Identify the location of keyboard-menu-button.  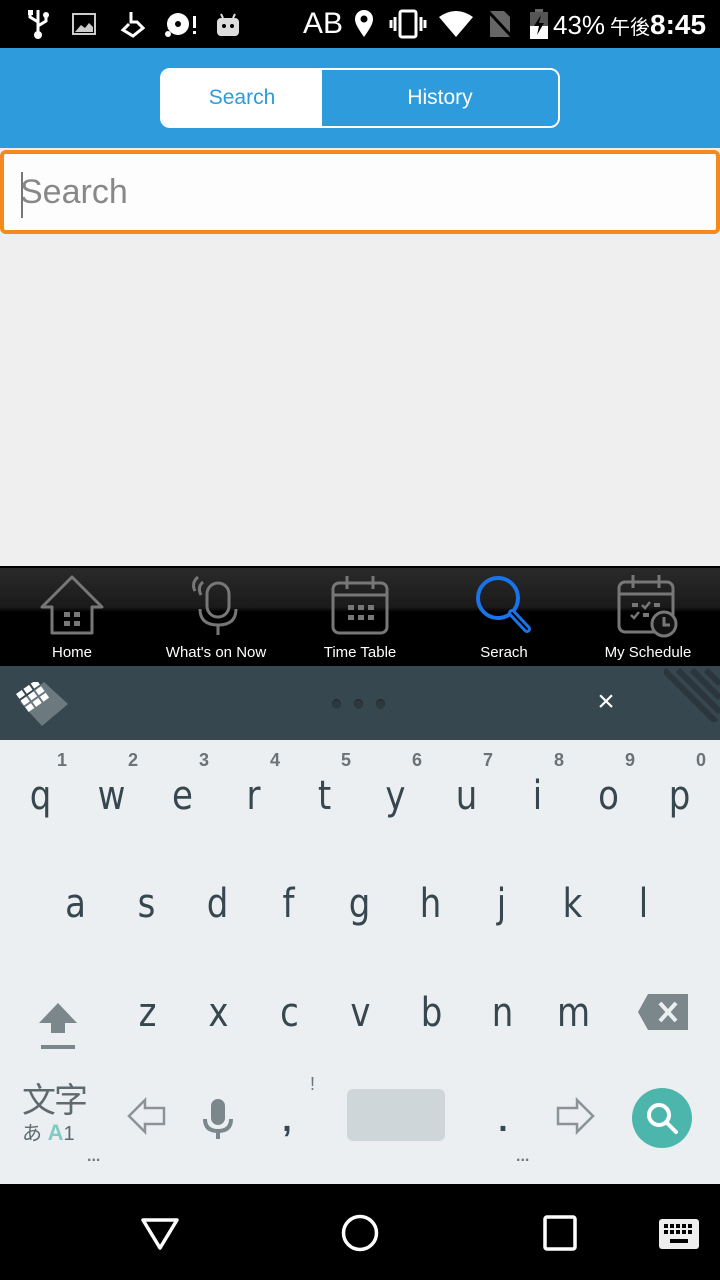
(41, 705).